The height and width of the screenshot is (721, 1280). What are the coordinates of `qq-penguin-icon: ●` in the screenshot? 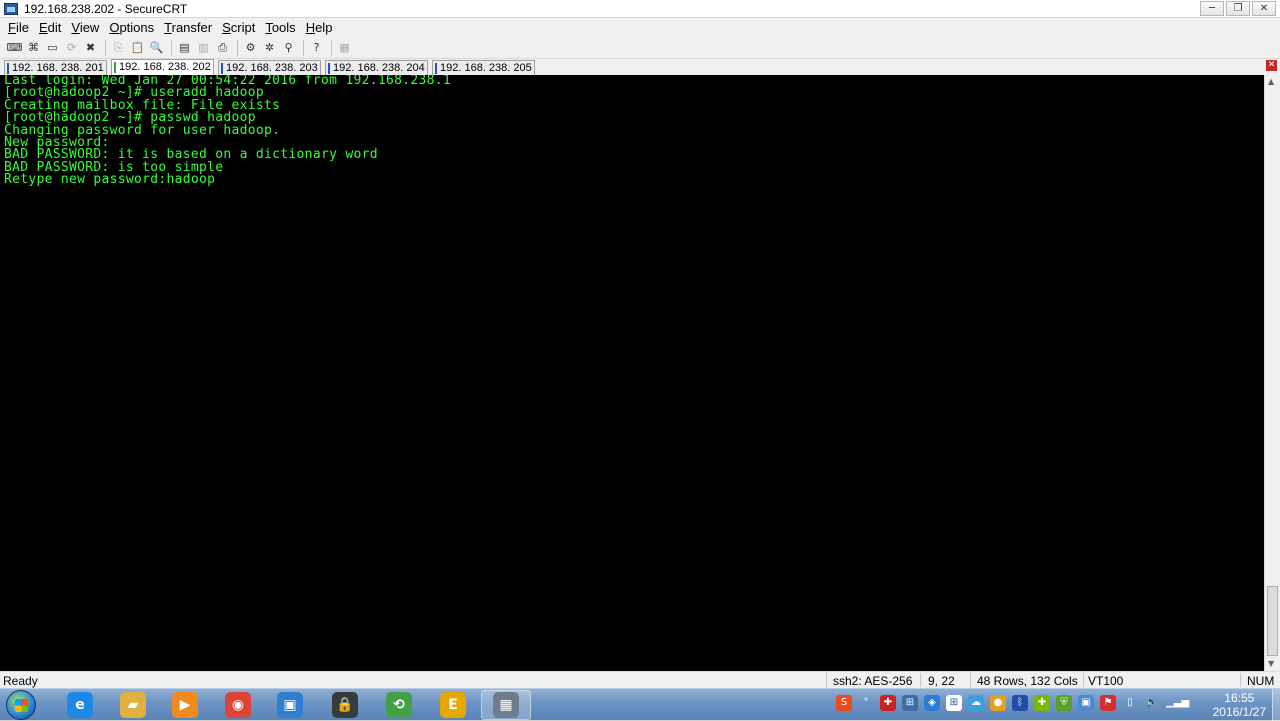 It's located at (998, 703).